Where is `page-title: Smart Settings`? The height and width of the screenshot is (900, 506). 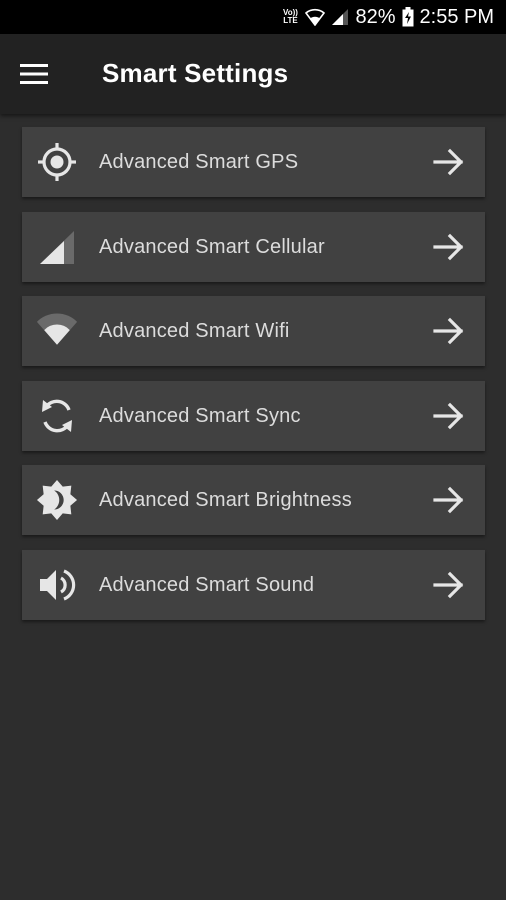 page-title: Smart Settings is located at coordinates (195, 73).